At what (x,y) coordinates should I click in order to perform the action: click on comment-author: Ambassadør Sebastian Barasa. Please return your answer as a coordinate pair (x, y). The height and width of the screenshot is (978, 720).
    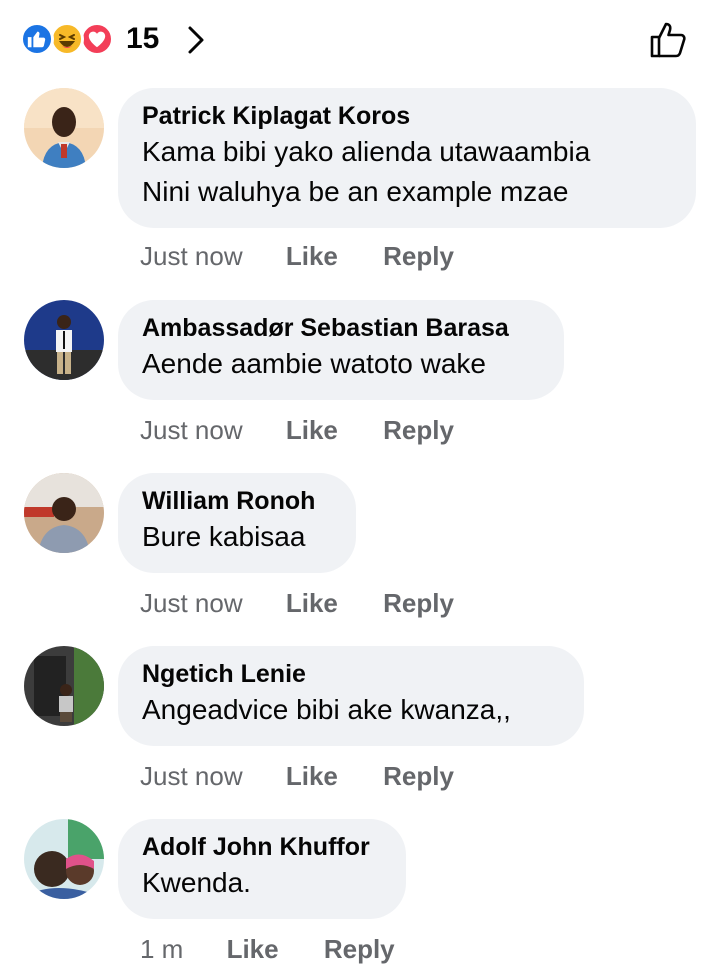
    Looking at the image, I should click on (341, 328).